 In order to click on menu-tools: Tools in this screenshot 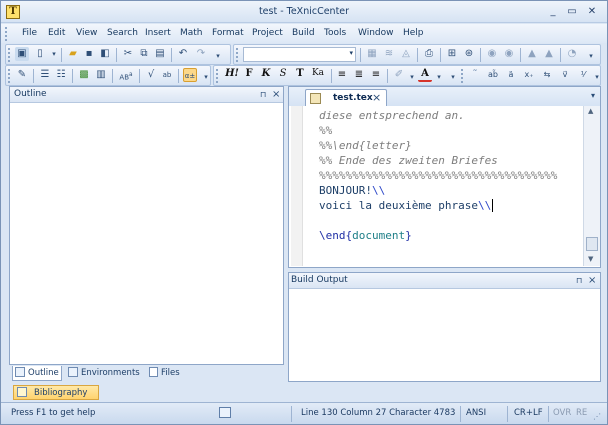, I will do `click(335, 33)`.